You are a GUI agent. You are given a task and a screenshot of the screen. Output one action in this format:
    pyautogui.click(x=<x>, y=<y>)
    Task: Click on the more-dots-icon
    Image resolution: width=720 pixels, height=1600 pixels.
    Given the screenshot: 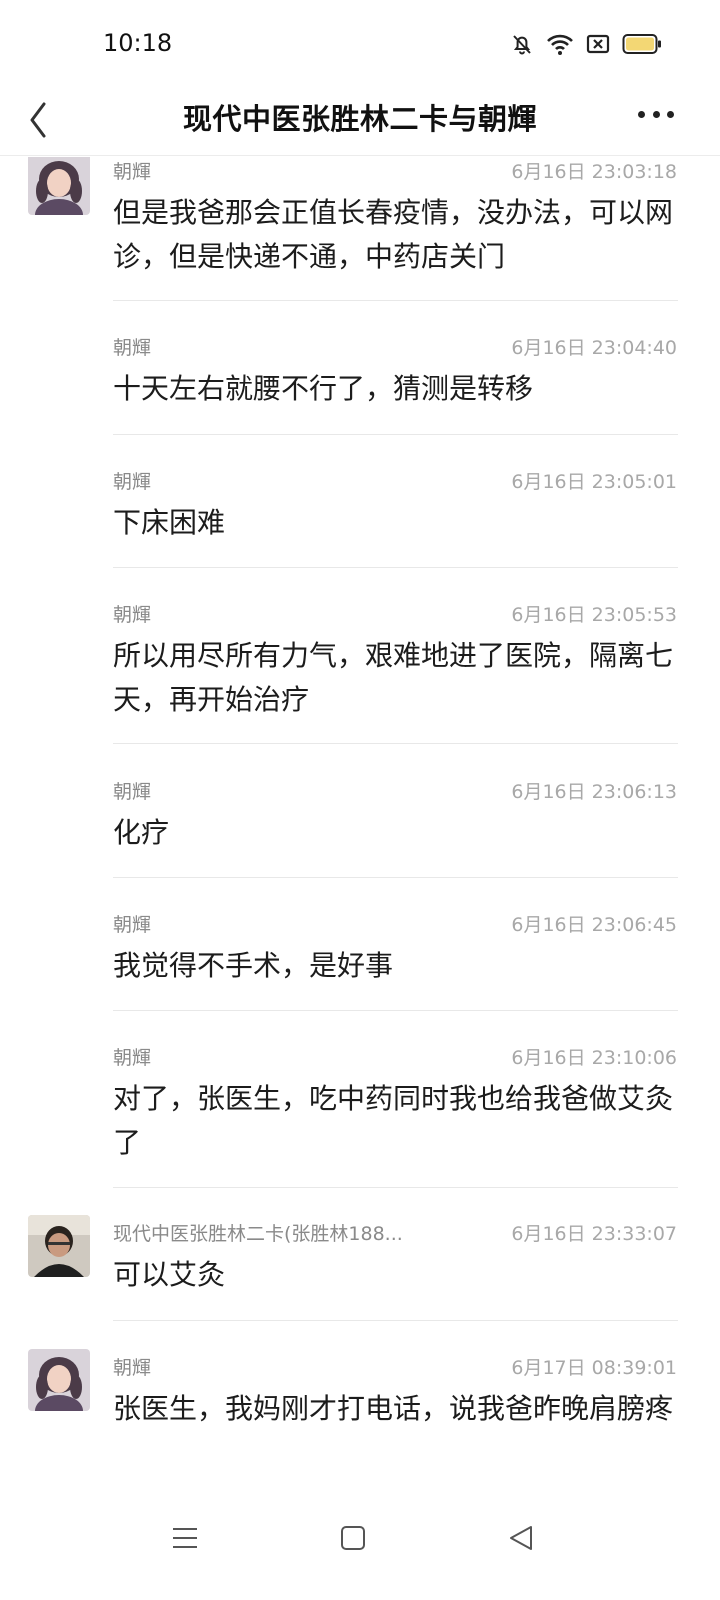 What is the action you would take?
    pyautogui.click(x=641, y=114)
    